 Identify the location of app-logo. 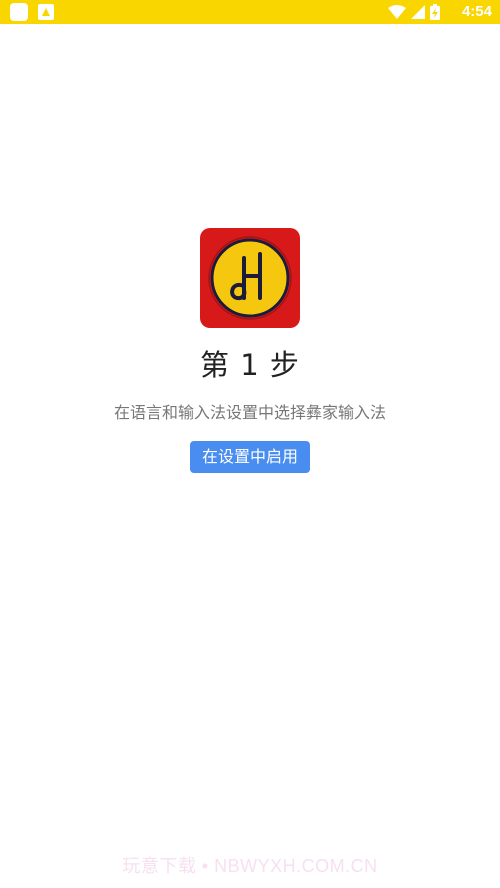
(250, 278).